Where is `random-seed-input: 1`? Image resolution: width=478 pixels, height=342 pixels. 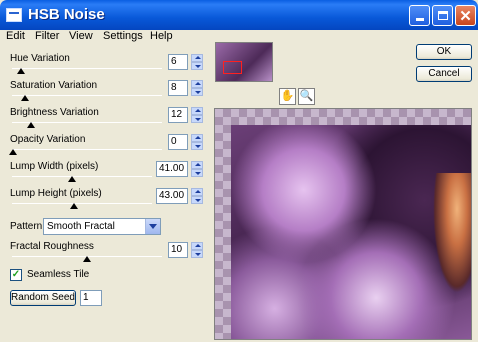
random-seed-input: 1 is located at coordinates (91, 298).